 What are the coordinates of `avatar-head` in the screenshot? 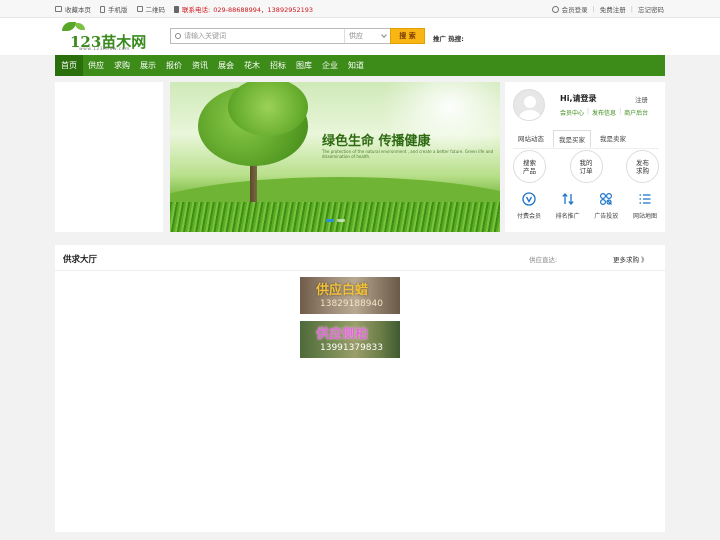 It's located at (530, 102).